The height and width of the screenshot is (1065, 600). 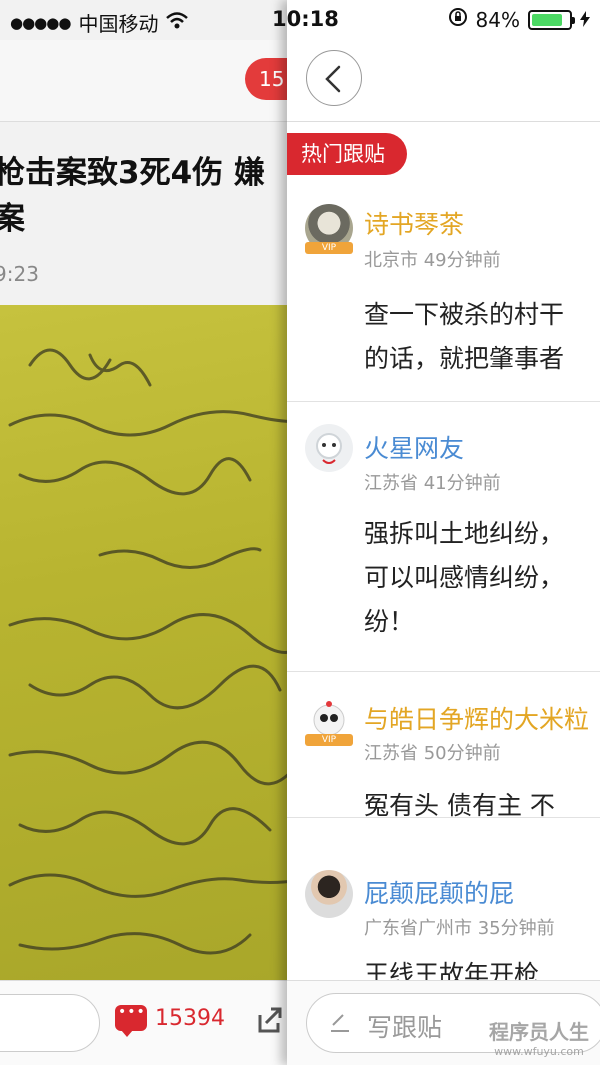 What do you see at coordinates (443, 296) in the screenshot?
I see `comment-item: VIP 诗书琴茶 北京市 49分钟前 查一下被杀的村干 的话，就把肇事者` at bounding box center [443, 296].